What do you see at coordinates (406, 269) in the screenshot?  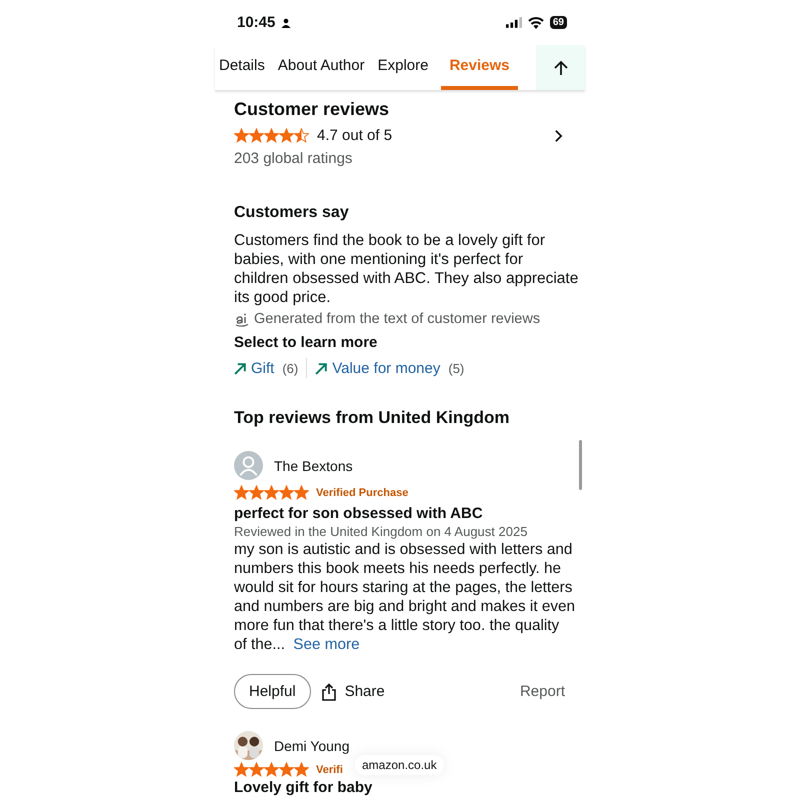 I see `summary-text: Customers find the book to be a lovely gift for babies, with one mentioning it's perfect for children obsessed with ABC. They also appreciate its good price.` at bounding box center [406, 269].